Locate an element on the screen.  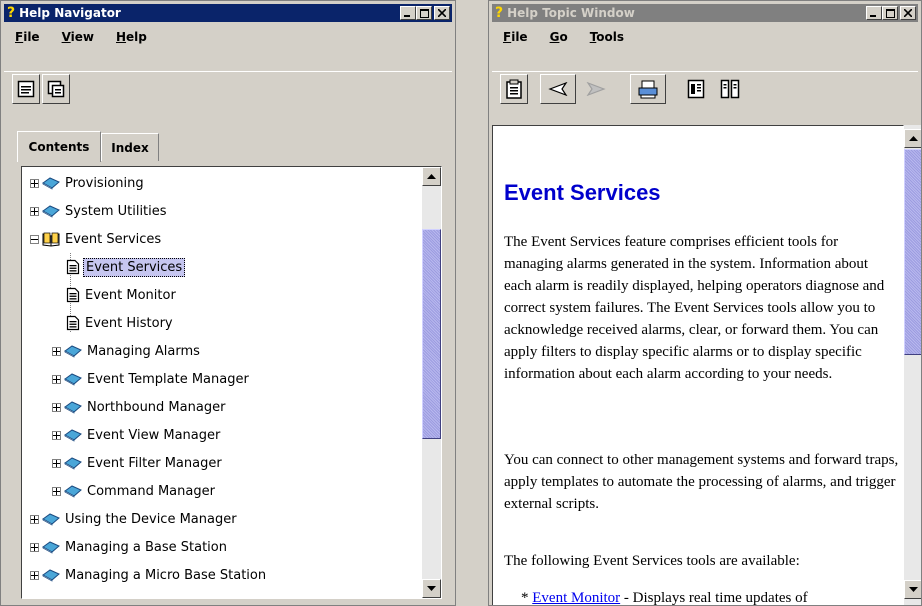
tree-item: Event Template Manager is located at coordinates (151, 379).